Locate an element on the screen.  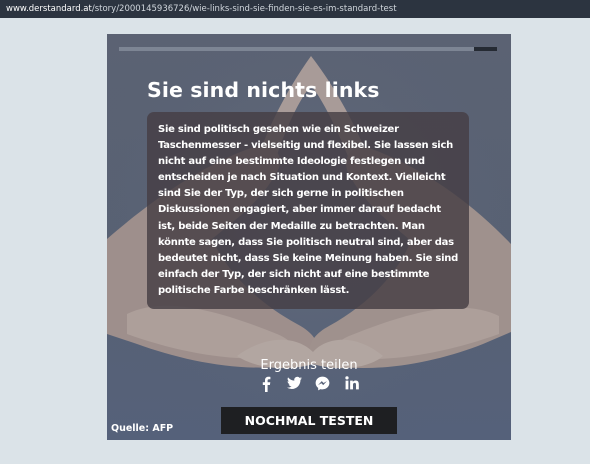
twitter-icon is located at coordinates (294, 385).